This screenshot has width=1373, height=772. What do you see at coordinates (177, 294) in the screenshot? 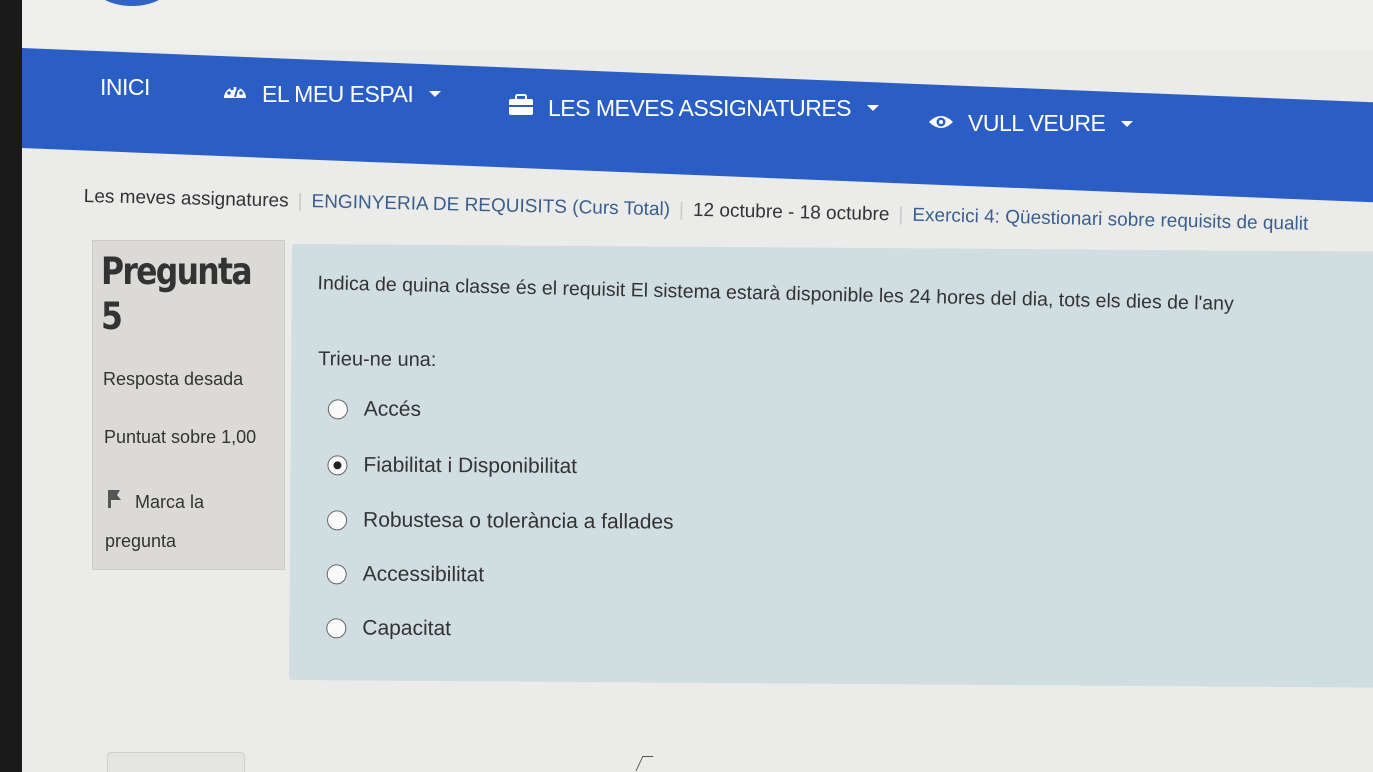
I see `question-title: Pregunta 5` at bounding box center [177, 294].